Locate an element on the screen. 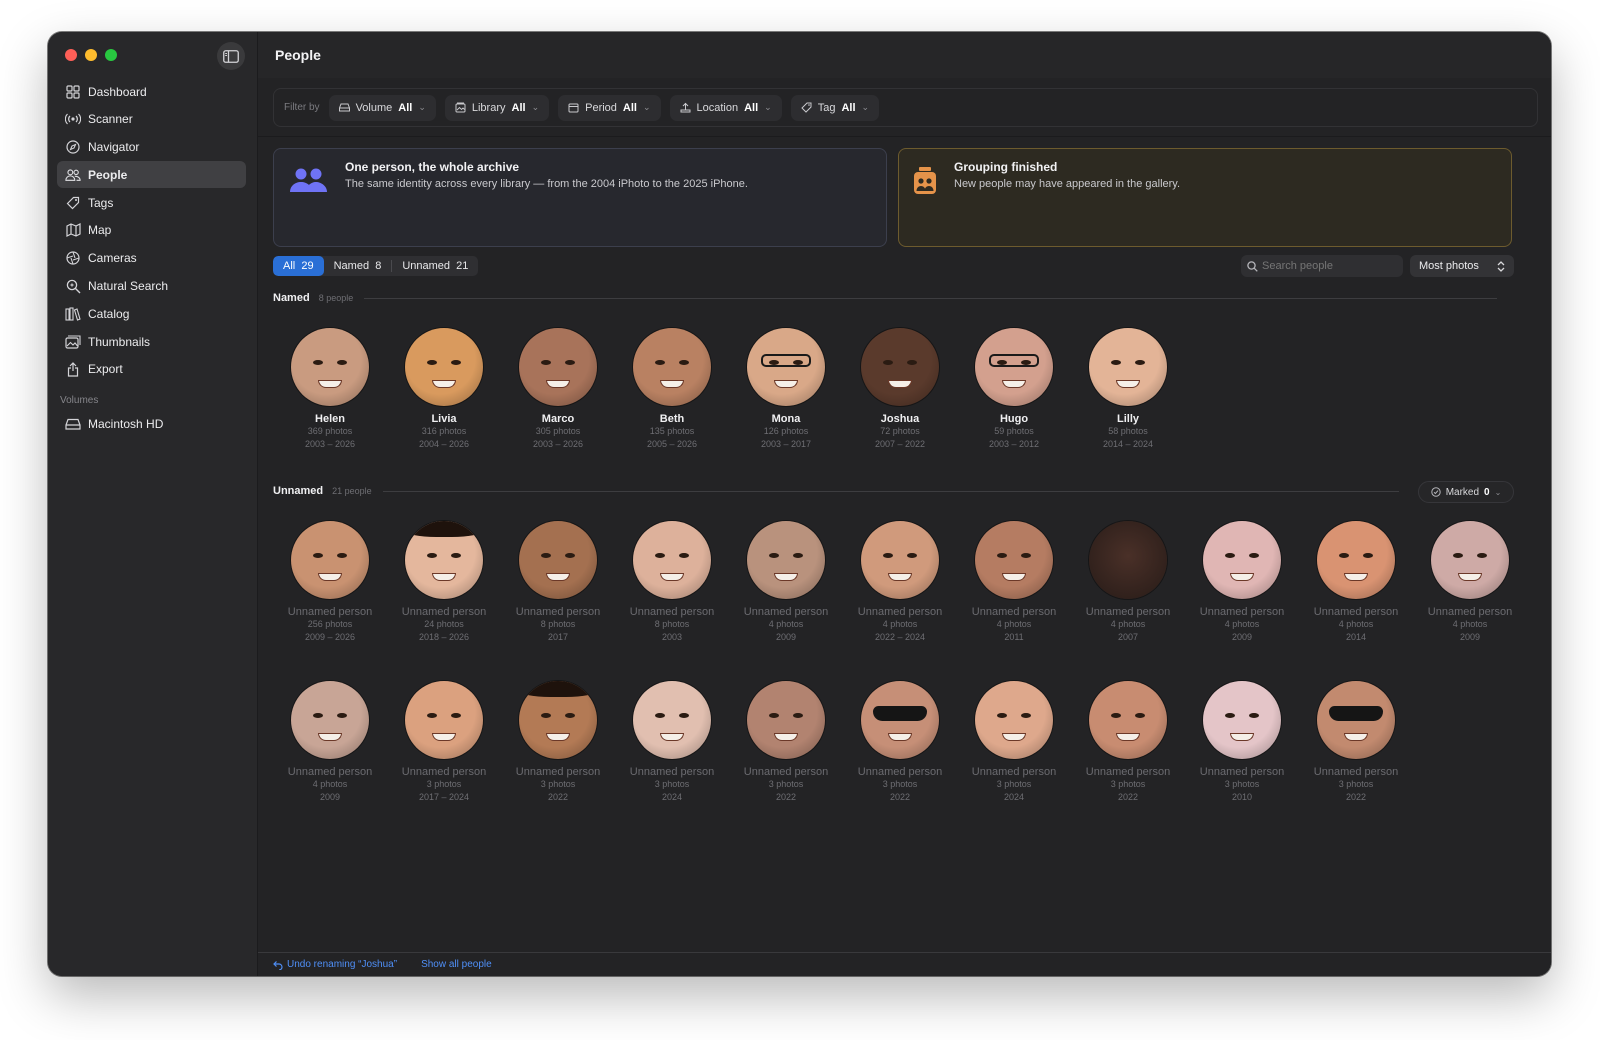 The image size is (1600, 1040). unnamed-person-card: Unnamed person 8 photos 2017 is located at coordinates (558, 582).